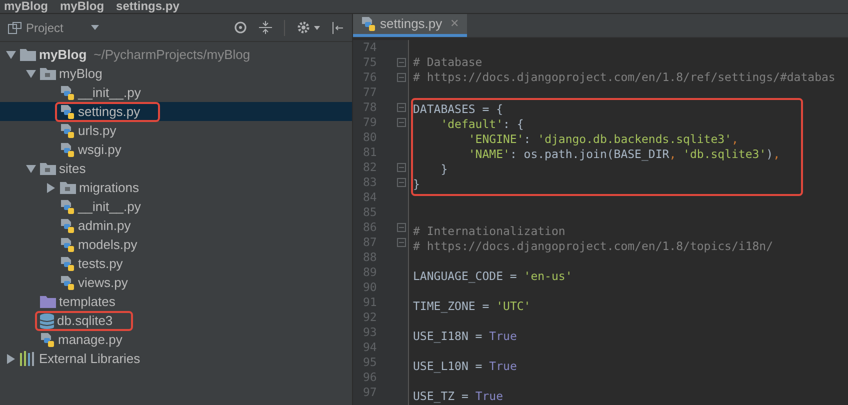 This screenshot has height=405, width=848. Describe the element at coordinates (45, 27) in the screenshot. I see `panel-title: Project` at that location.